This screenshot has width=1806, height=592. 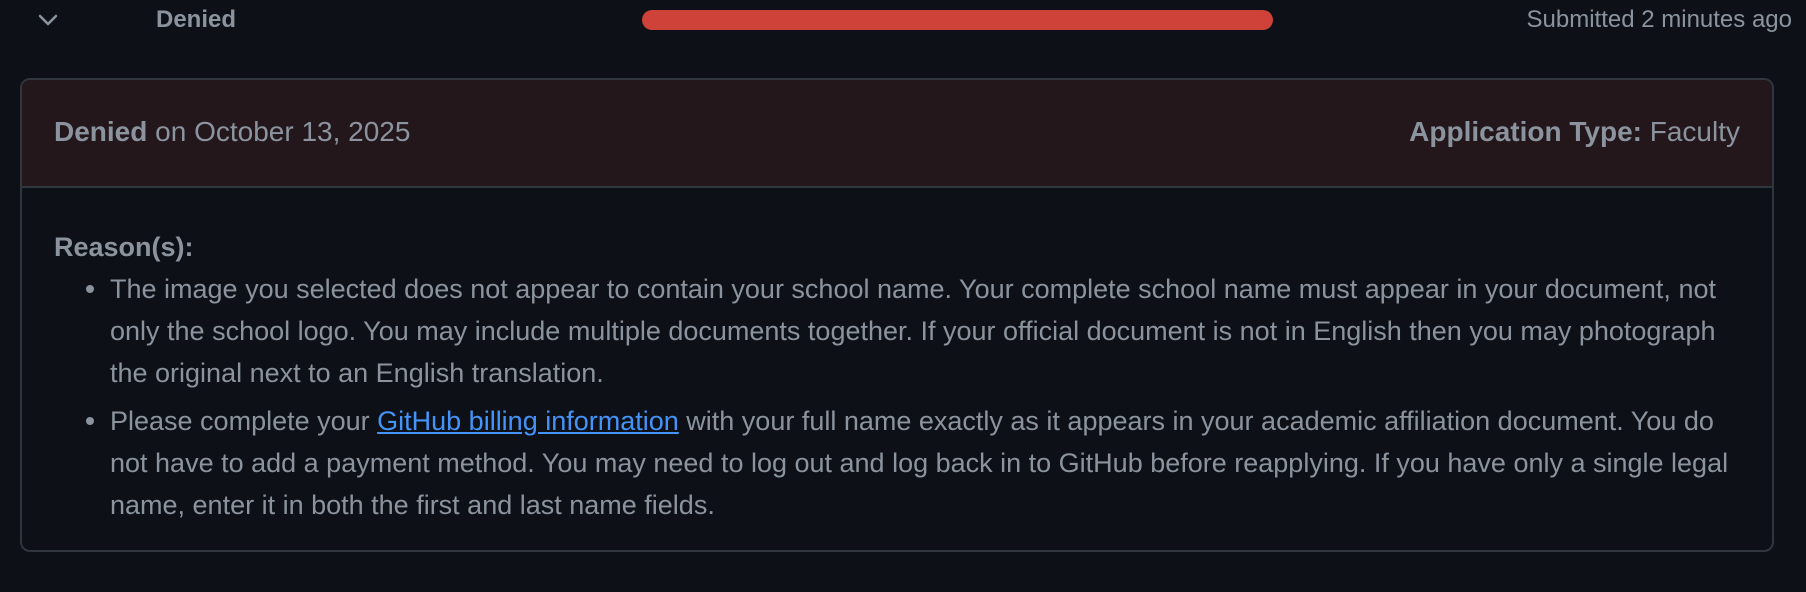 What do you see at coordinates (196, 19) in the screenshot?
I see `status-label: Denied` at bounding box center [196, 19].